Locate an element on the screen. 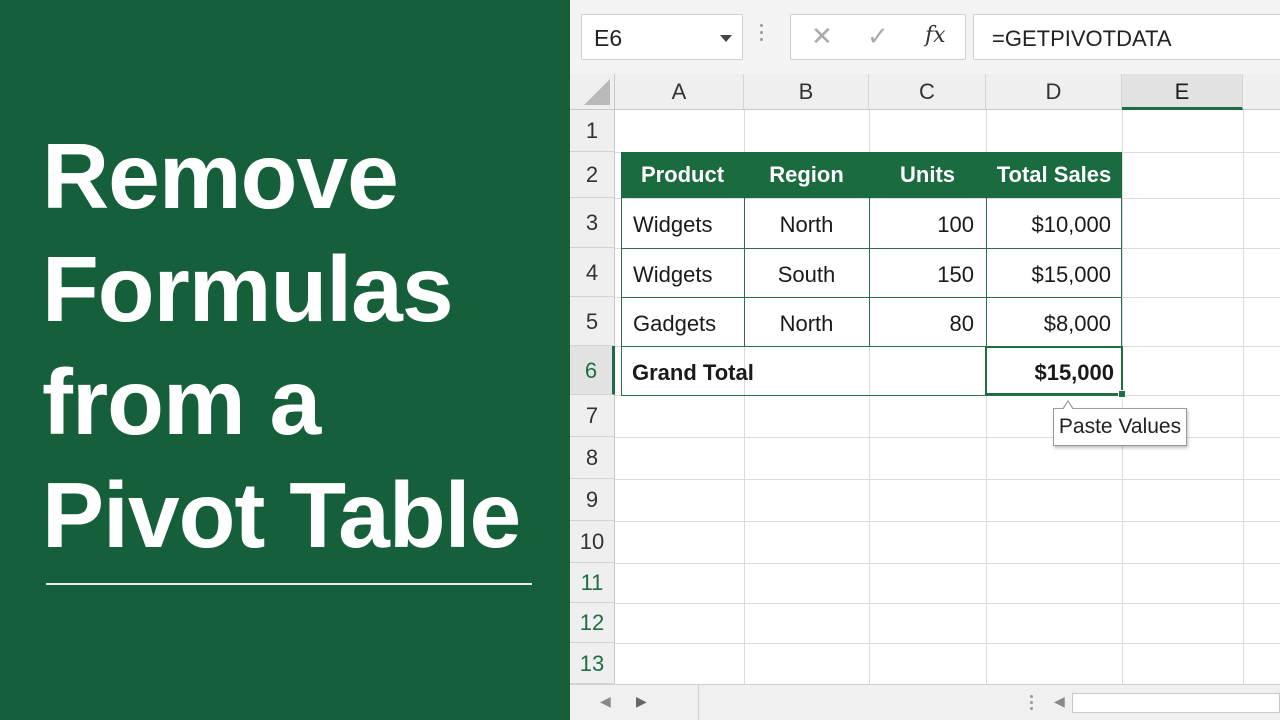  formula-input: =GETPIVOTDATA is located at coordinates (1126, 37).